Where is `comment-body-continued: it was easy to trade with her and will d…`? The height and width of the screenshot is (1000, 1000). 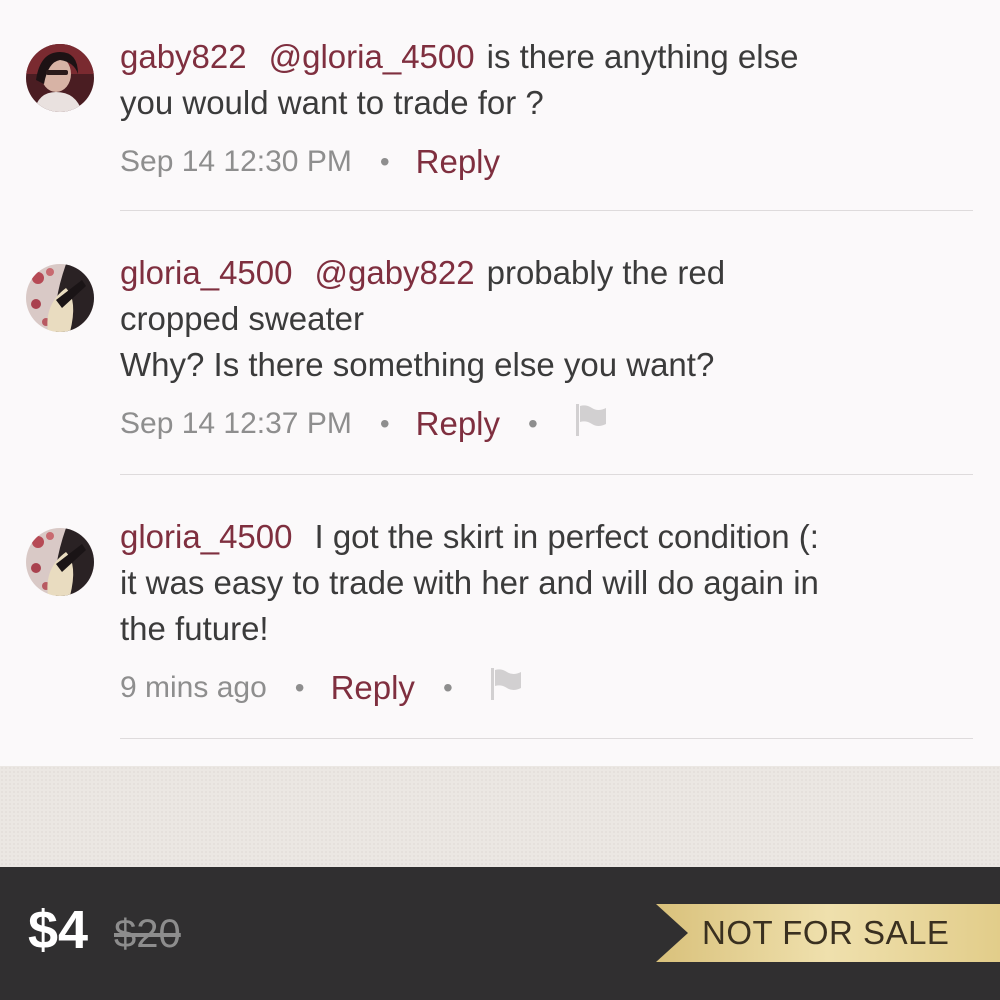
comment-body-continued: it was easy to trade with her and will d… is located at coordinates (469, 582).